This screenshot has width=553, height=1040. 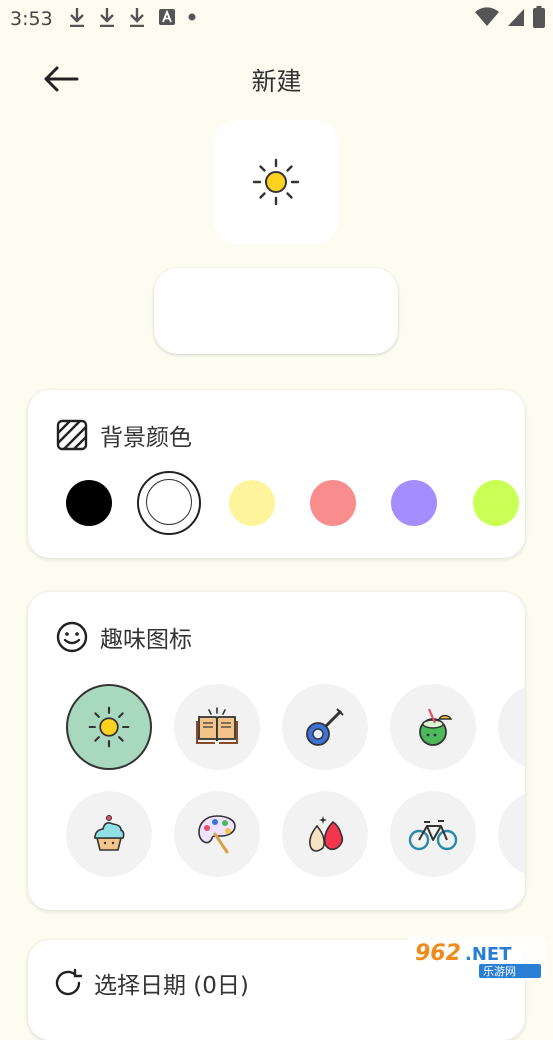 What do you see at coordinates (516, 17) in the screenshot?
I see `signal-icon` at bounding box center [516, 17].